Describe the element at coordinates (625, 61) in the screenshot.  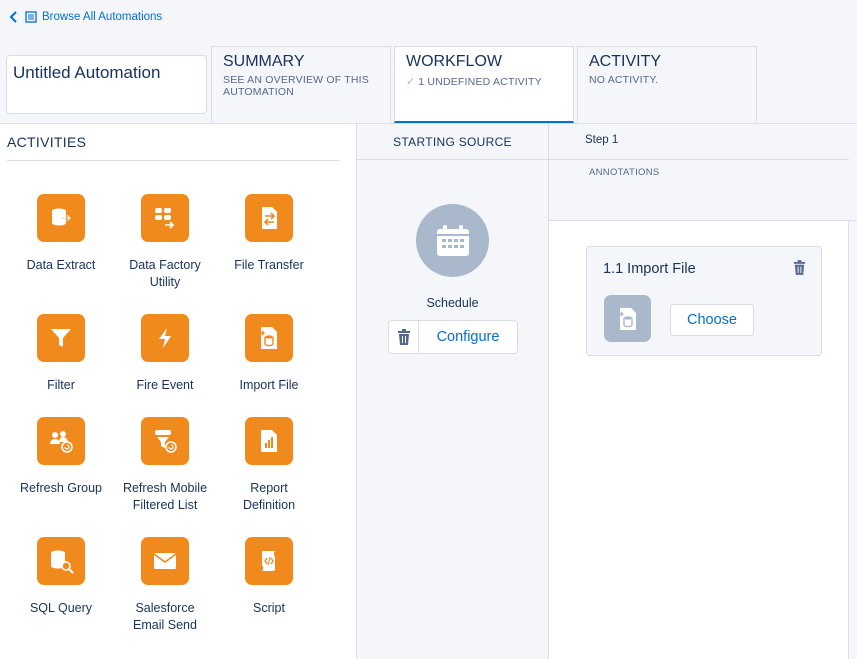
I see `tab-activity-title: ACTIVITY` at that location.